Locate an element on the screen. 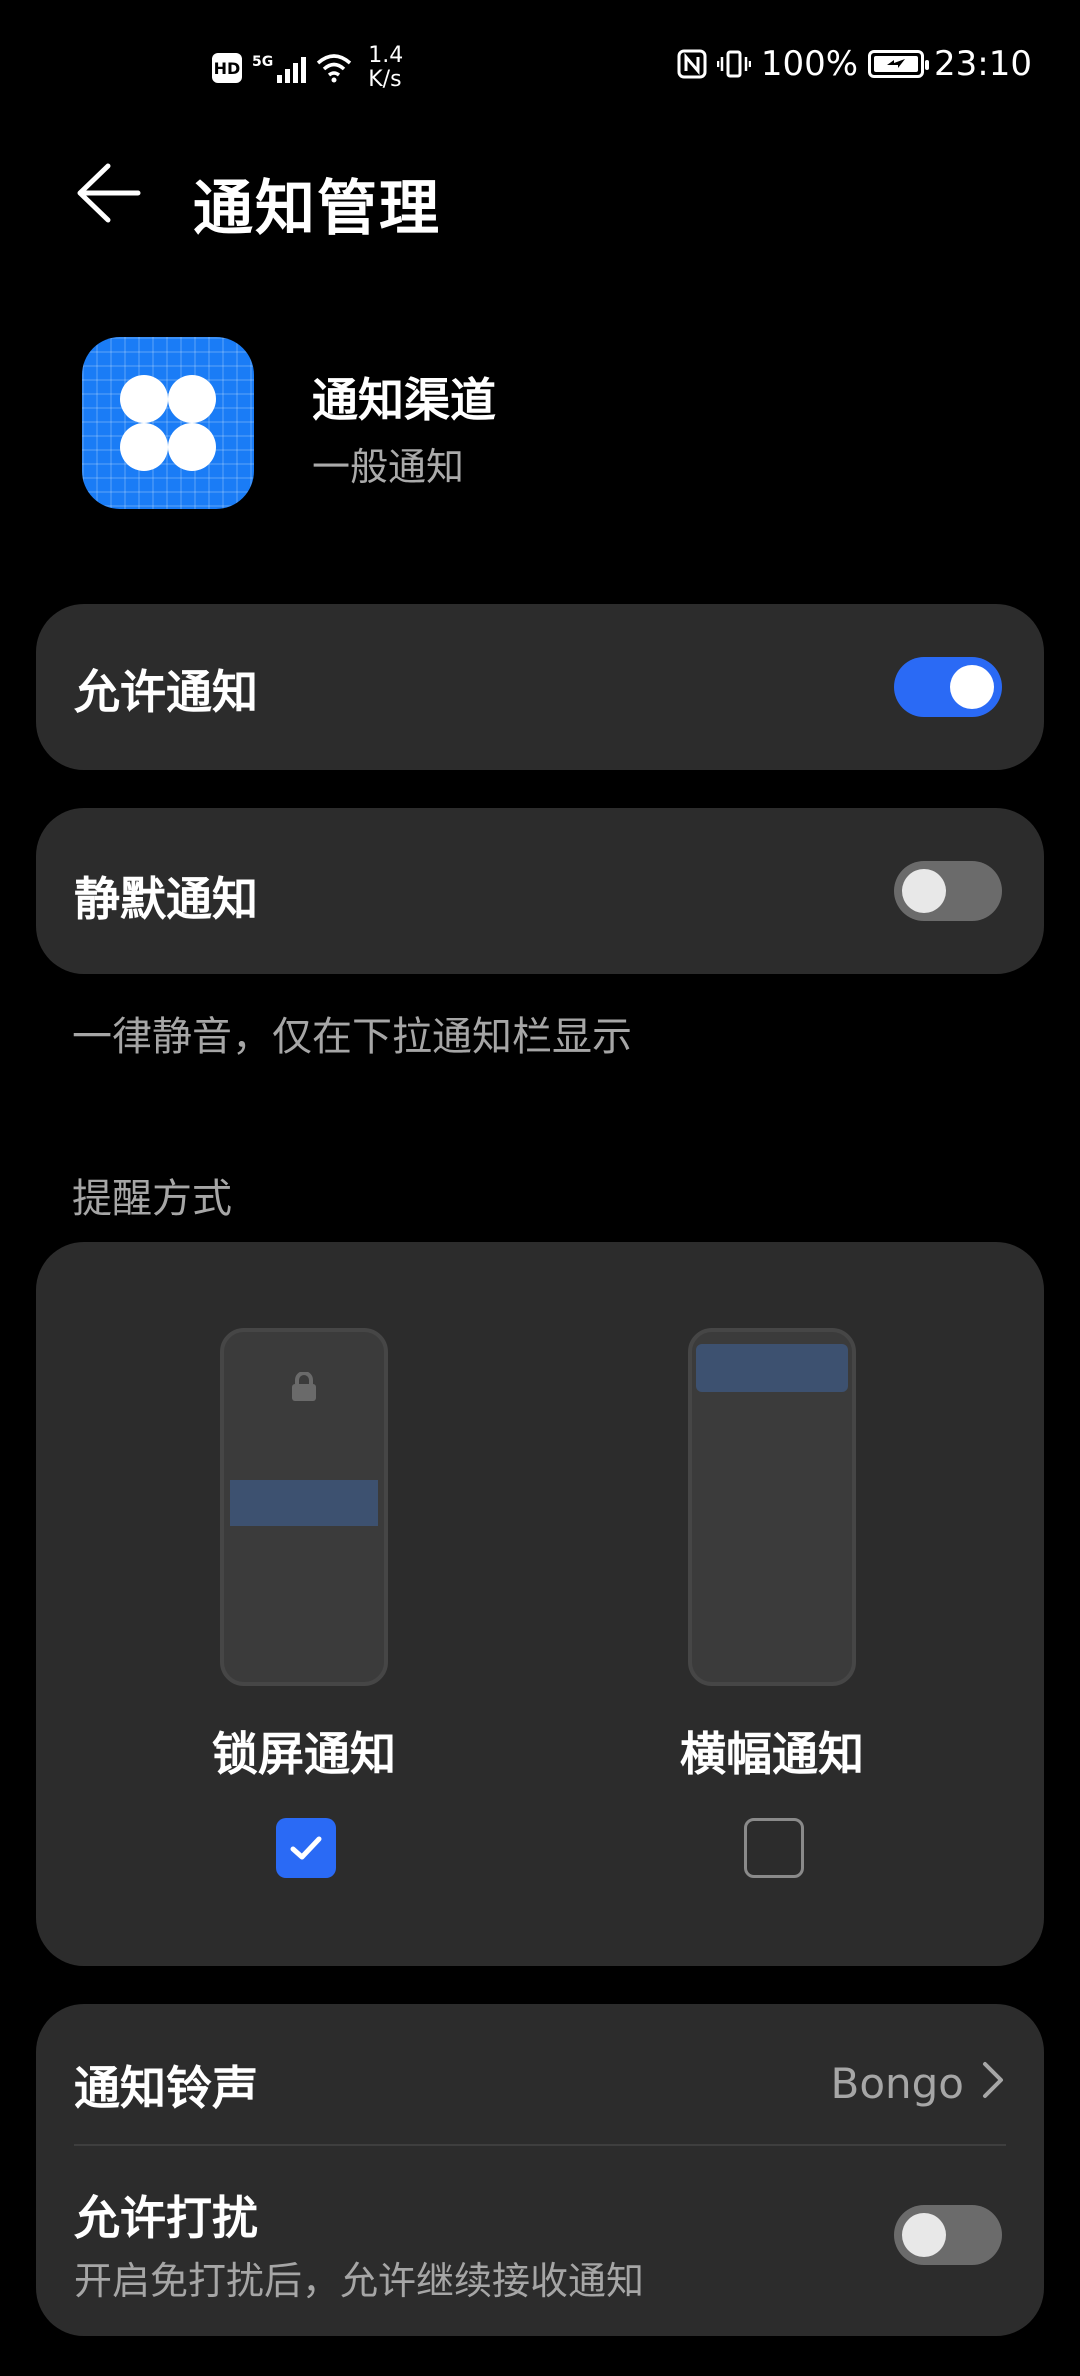 This screenshot has width=1080, height=2376. app-icon is located at coordinates (168, 423).